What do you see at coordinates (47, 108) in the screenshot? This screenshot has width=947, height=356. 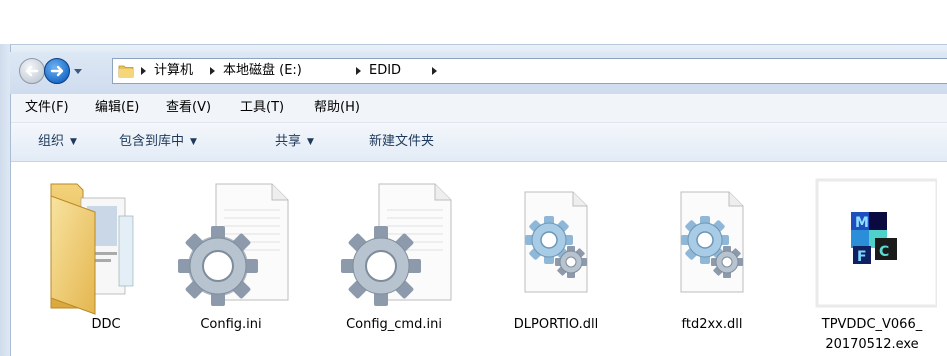 I see `menu-file: 文件(F)` at bounding box center [47, 108].